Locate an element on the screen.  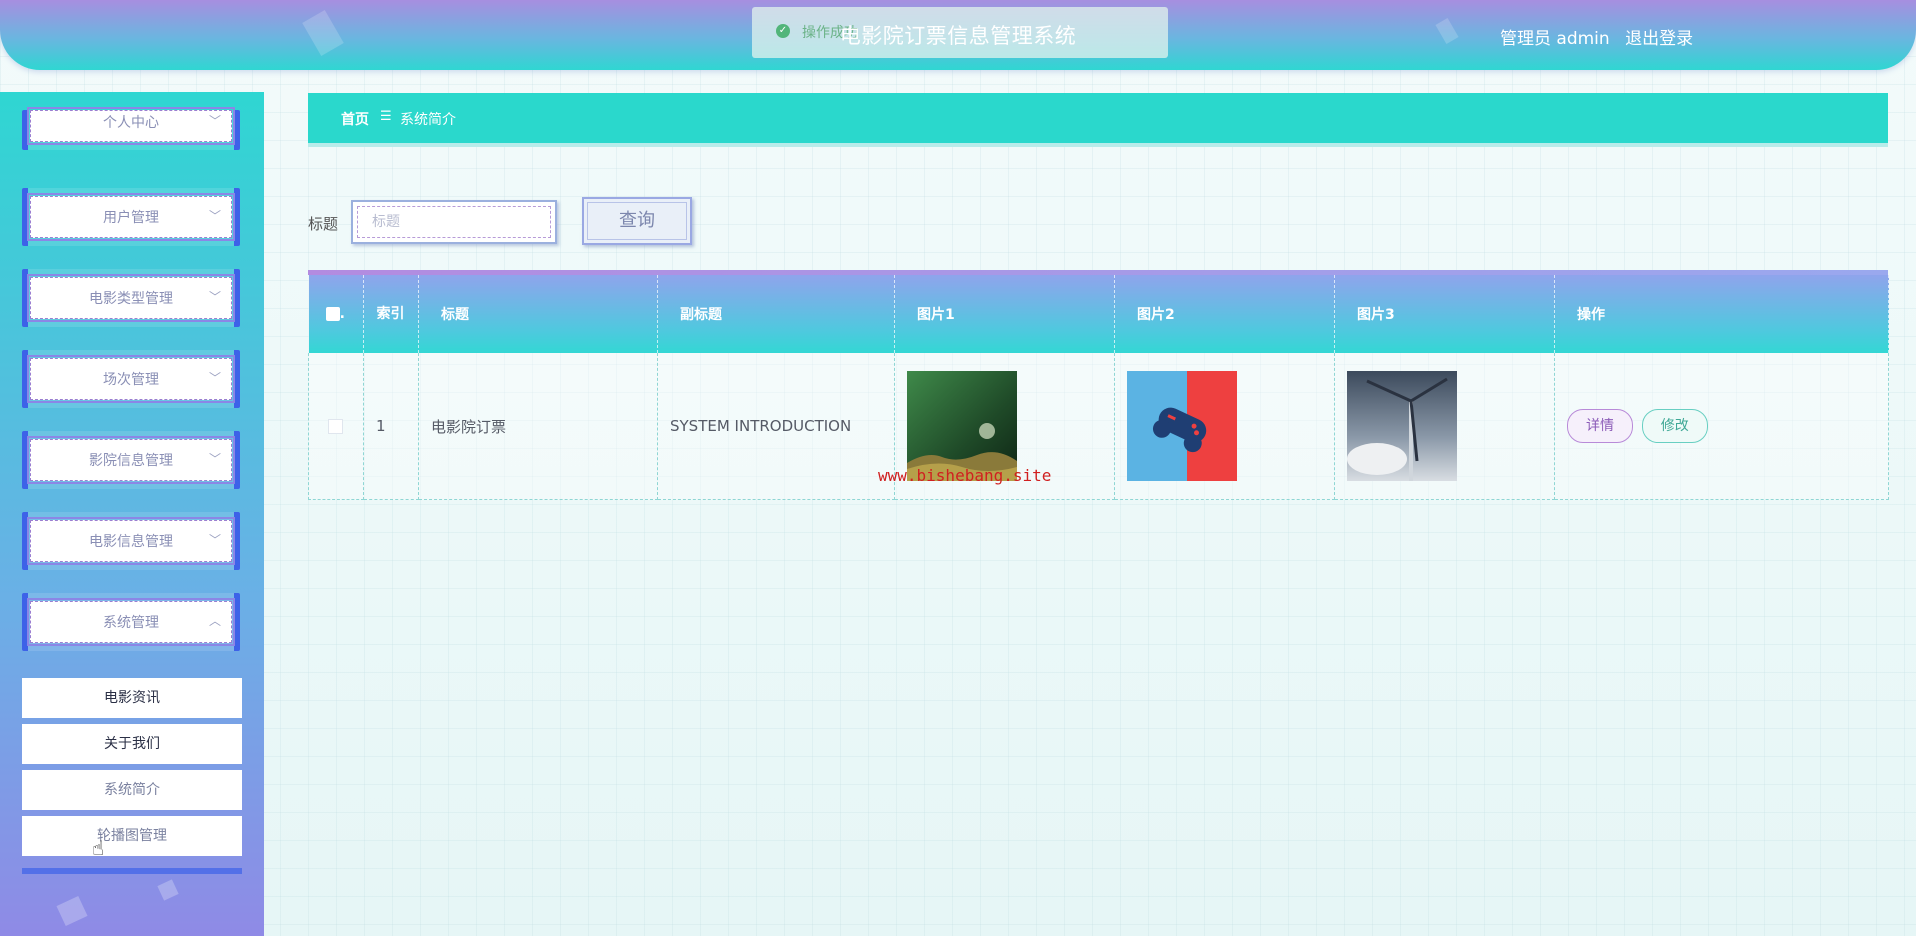
breadcrumb-current: 系统简介 is located at coordinates (428, 120).